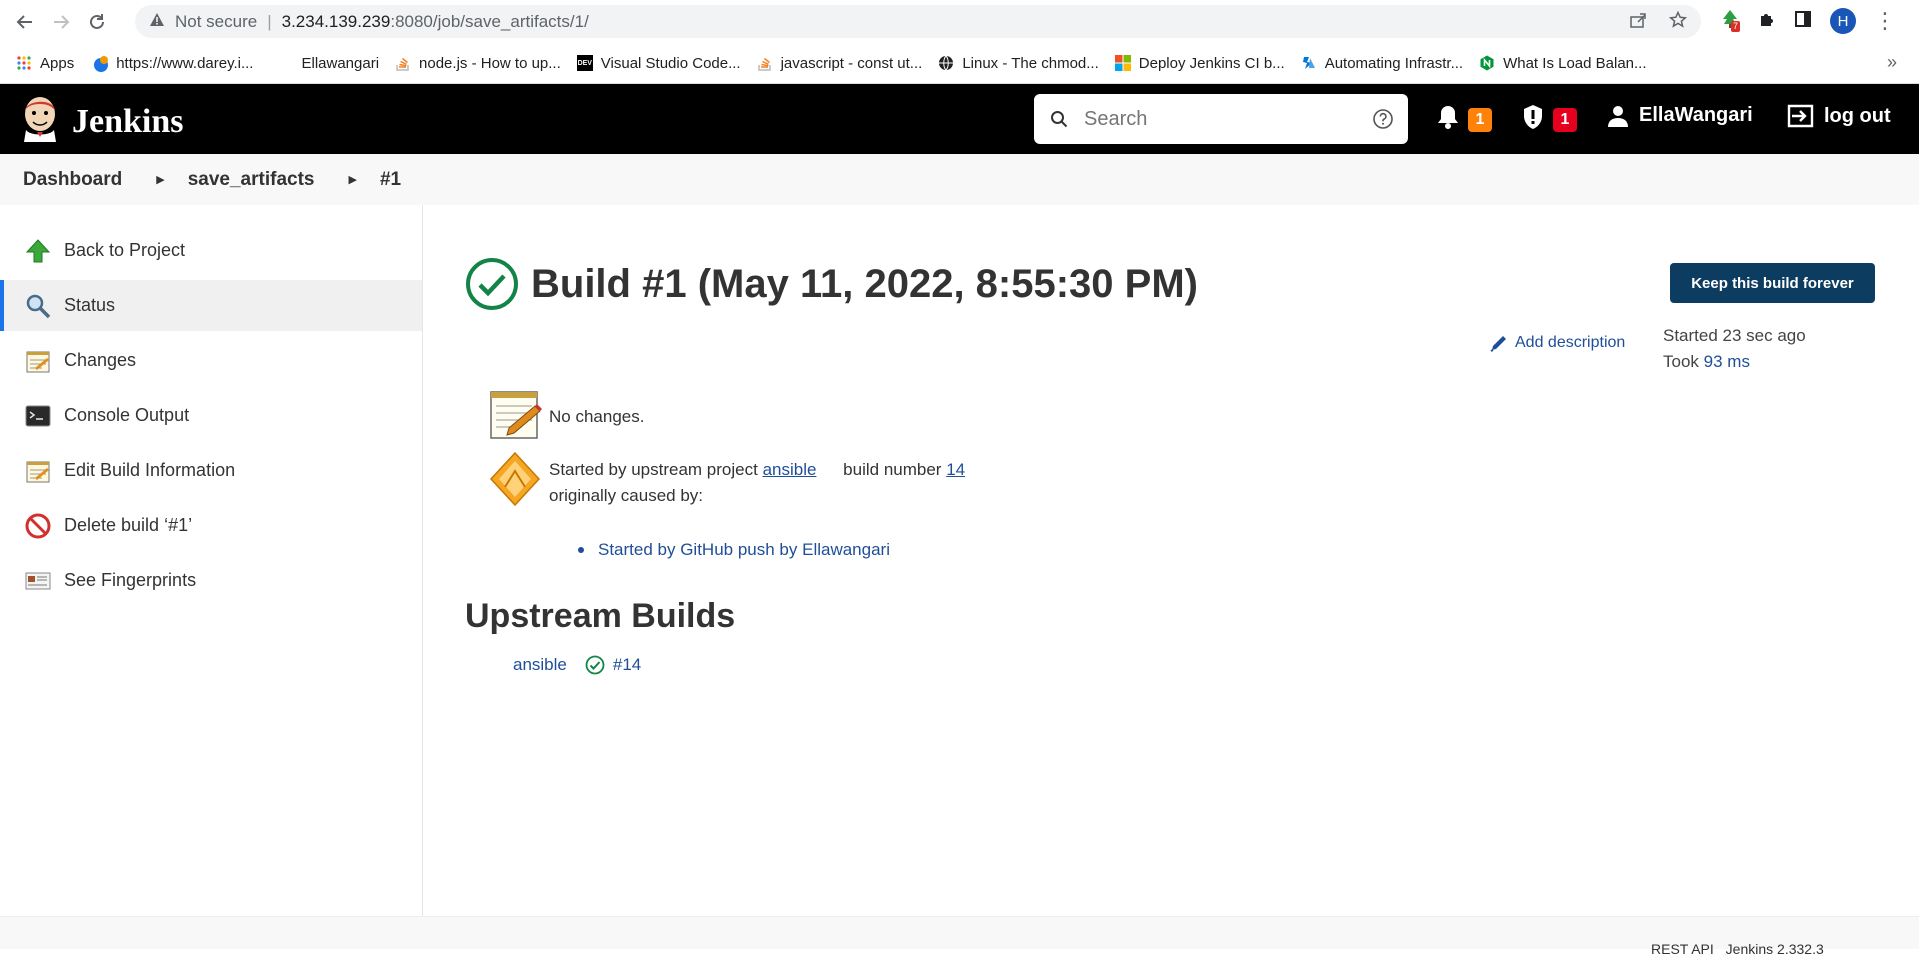 This screenshot has width=1919, height=957. I want to click on notifications-count-badge: 1, so click(1480, 120).